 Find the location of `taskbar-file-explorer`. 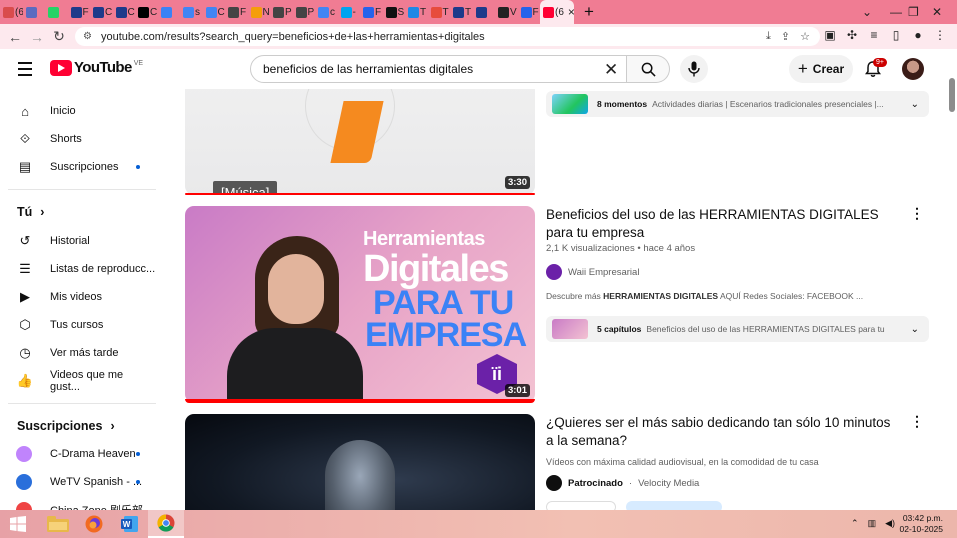

taskbar-file-explorer is located at coordinates (58, 524).